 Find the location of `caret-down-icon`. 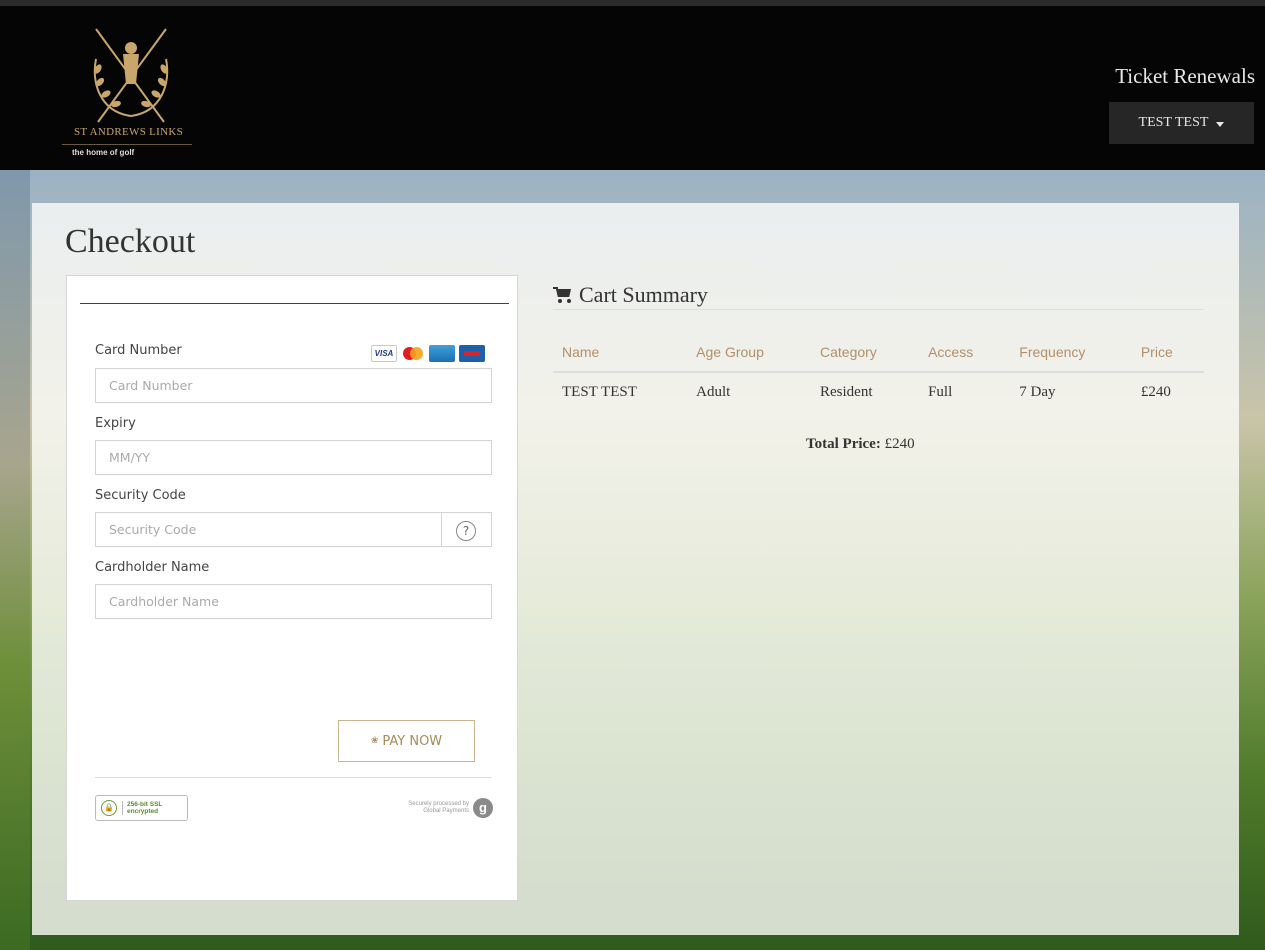

caret-down-icon is located at coordinates (1220, 124).